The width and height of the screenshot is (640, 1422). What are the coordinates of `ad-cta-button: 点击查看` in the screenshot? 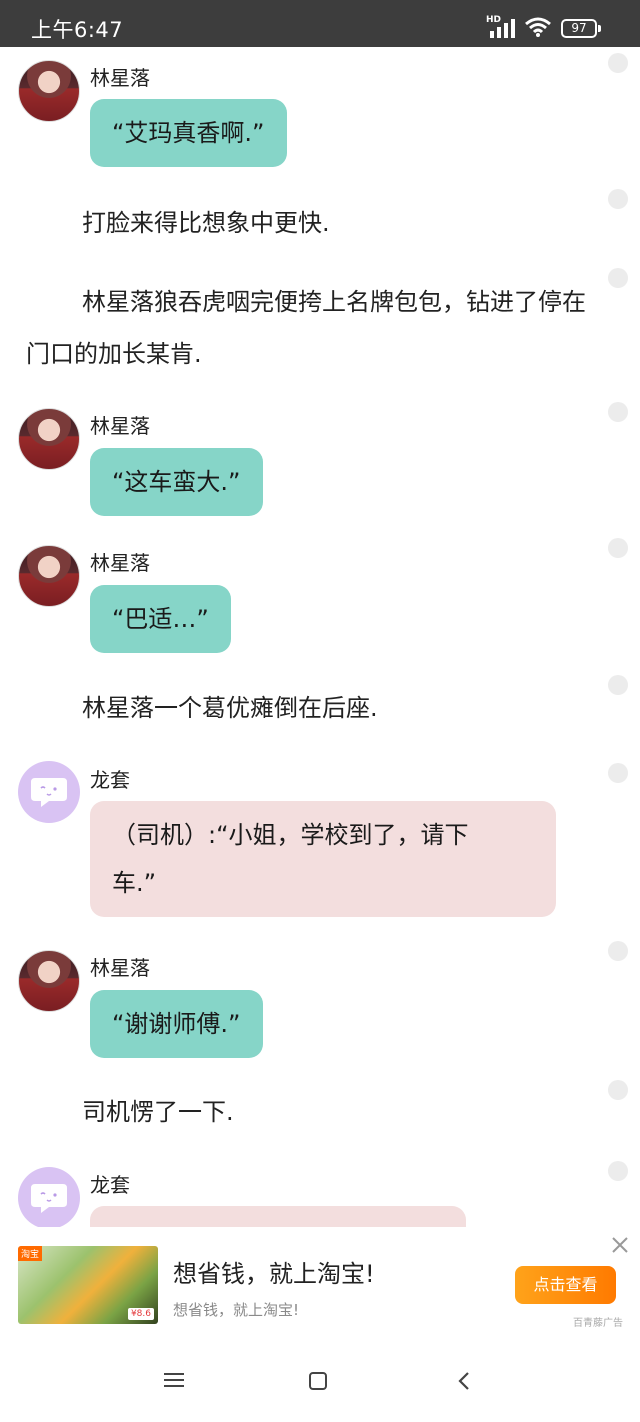 It's located at (565, 1285).